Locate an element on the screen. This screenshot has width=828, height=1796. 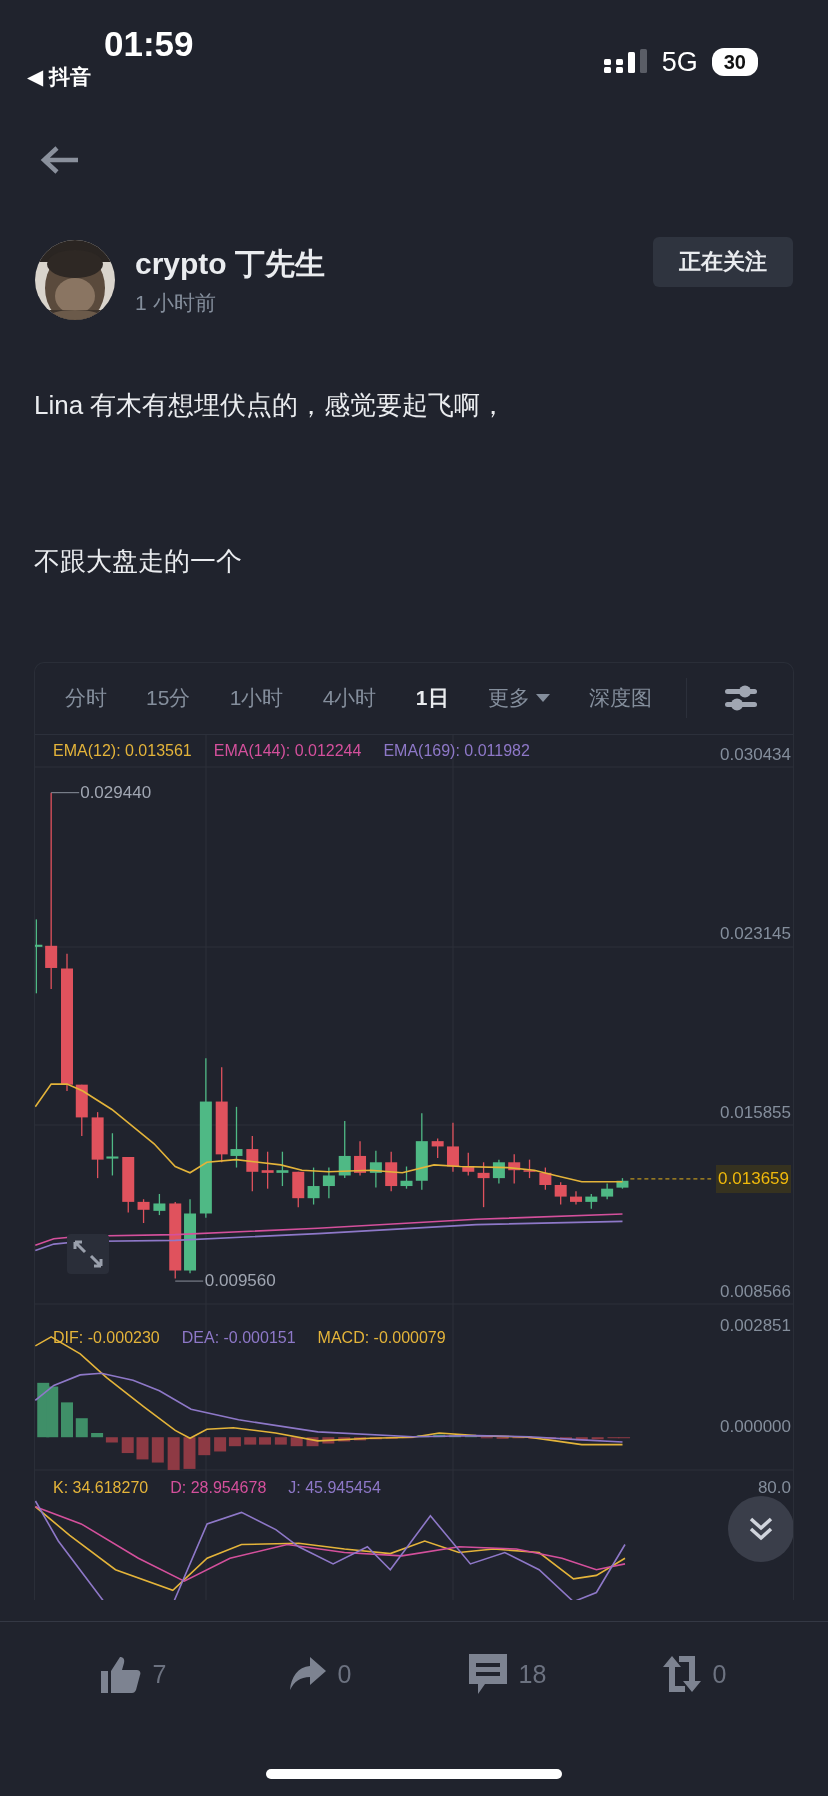
thumbs-up-icon is located at coordinates (120, 1674).